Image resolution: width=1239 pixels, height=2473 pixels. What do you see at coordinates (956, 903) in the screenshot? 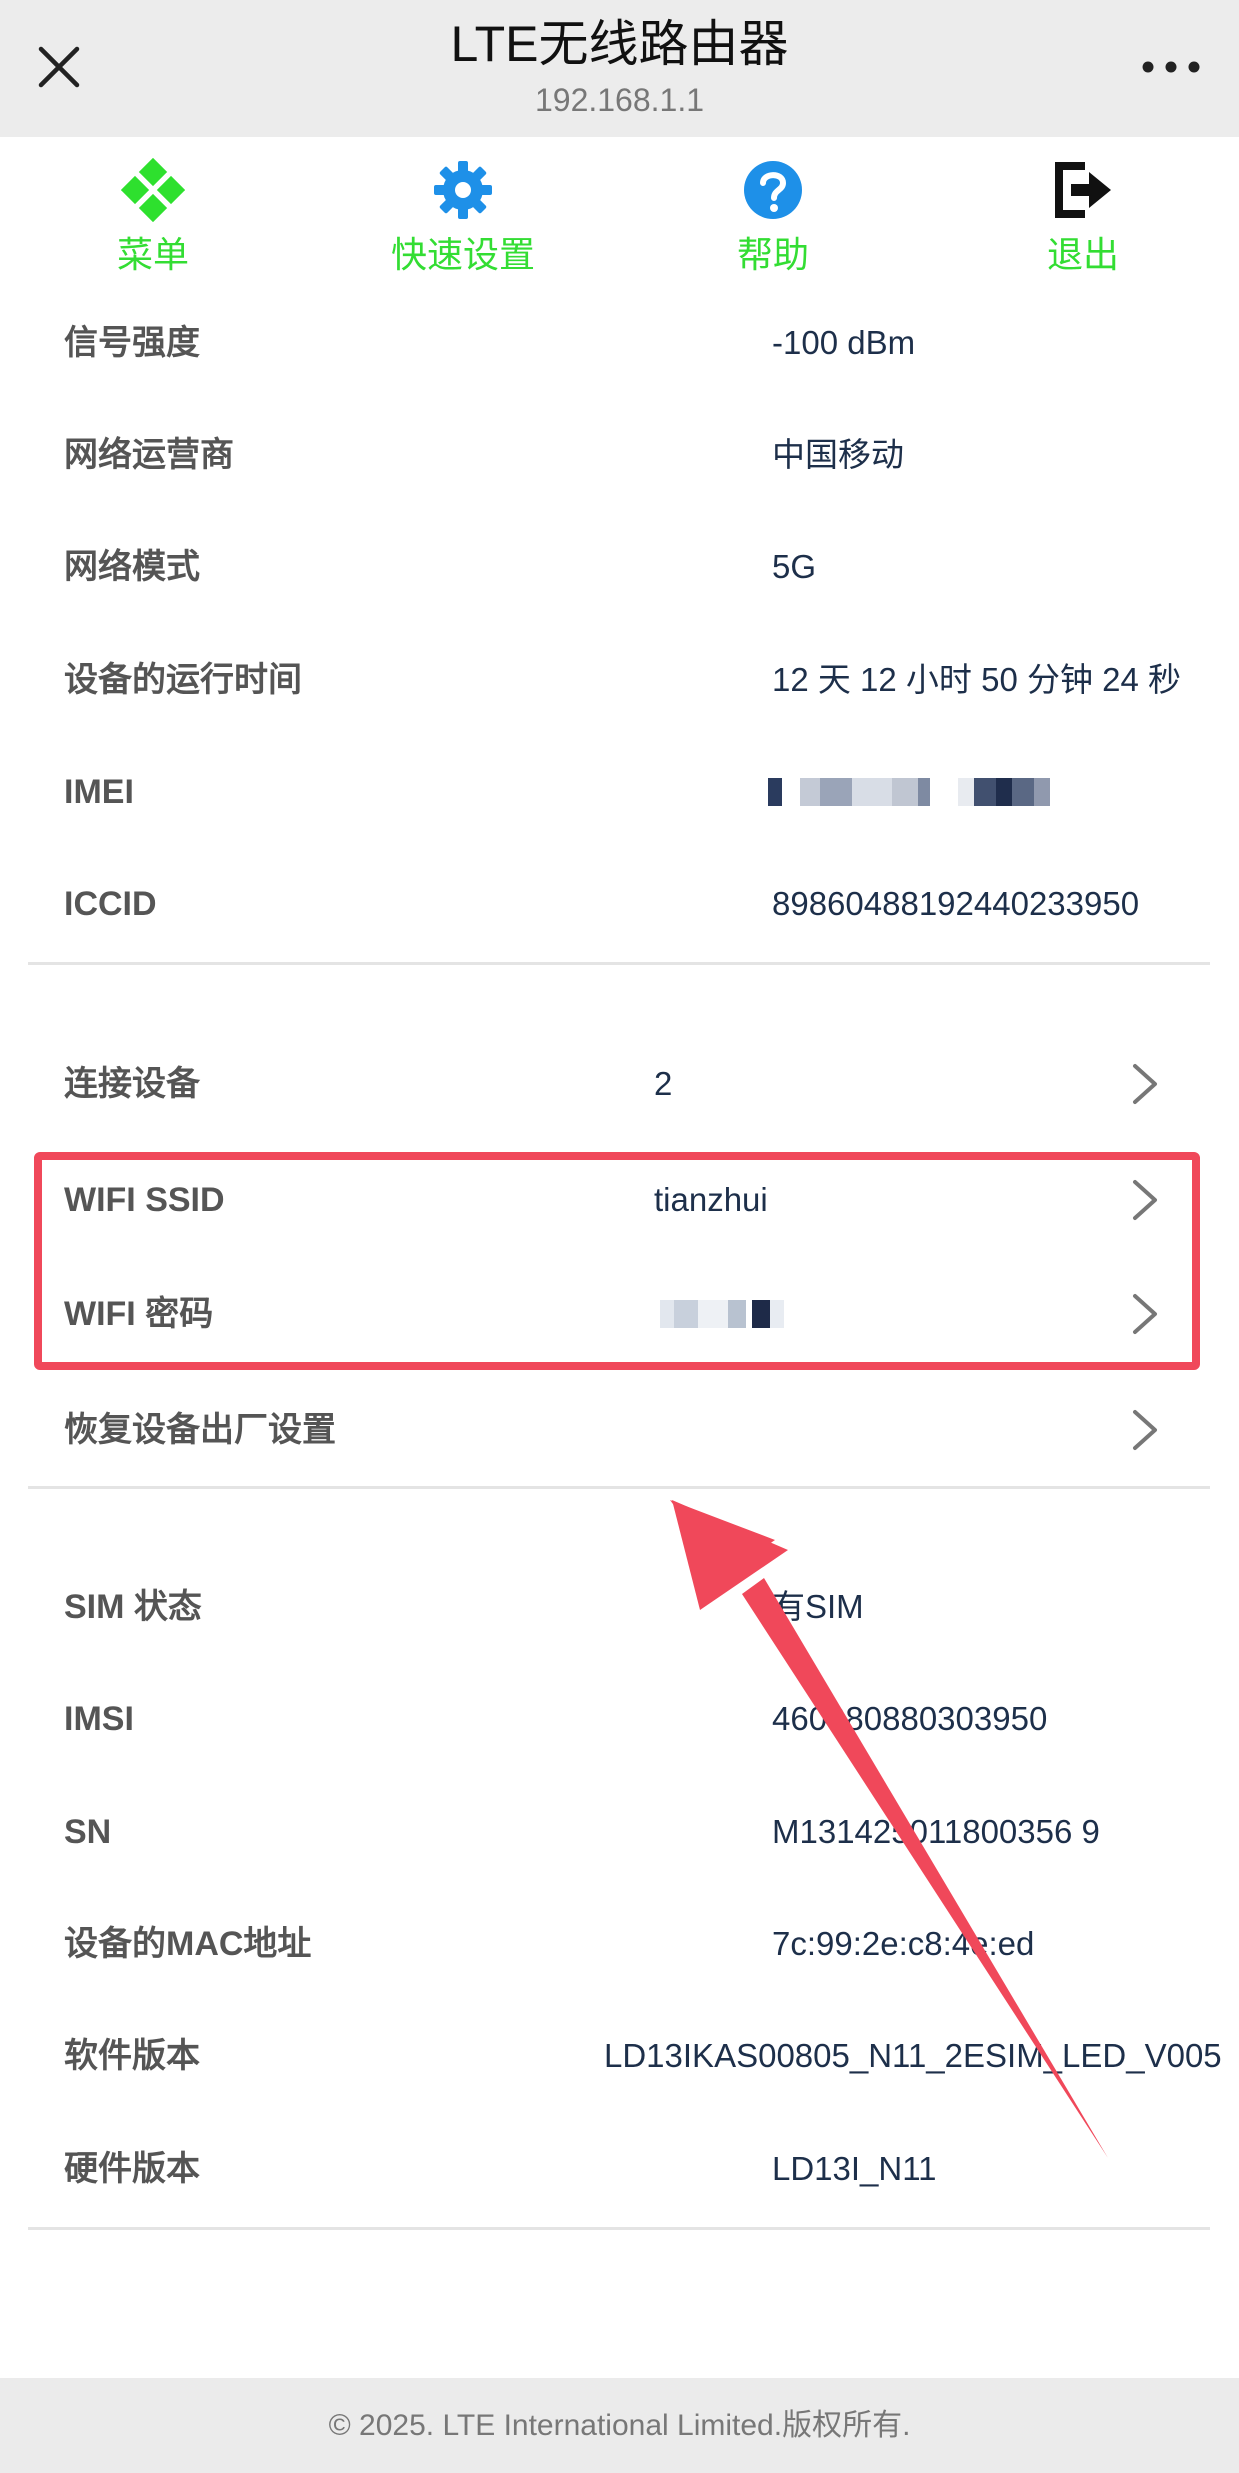
I see `iccid-value: 89860488192440233950` at bounding box center [956, 903].